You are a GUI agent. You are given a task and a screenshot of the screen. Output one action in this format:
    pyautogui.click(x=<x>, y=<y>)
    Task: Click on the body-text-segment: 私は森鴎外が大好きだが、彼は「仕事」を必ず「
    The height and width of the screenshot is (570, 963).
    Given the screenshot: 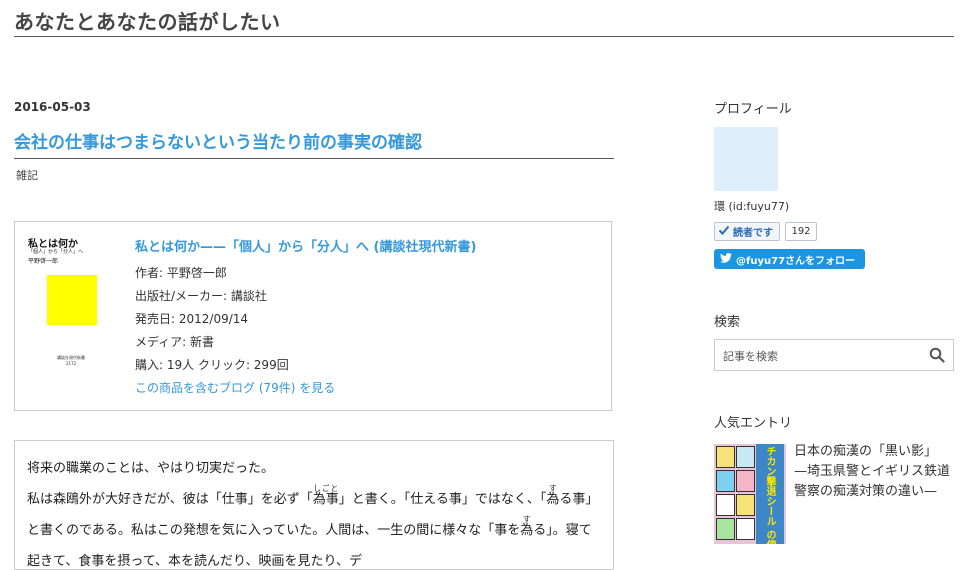 What is the action you would take?
    pyautogui.click(x=170, y=499)
    